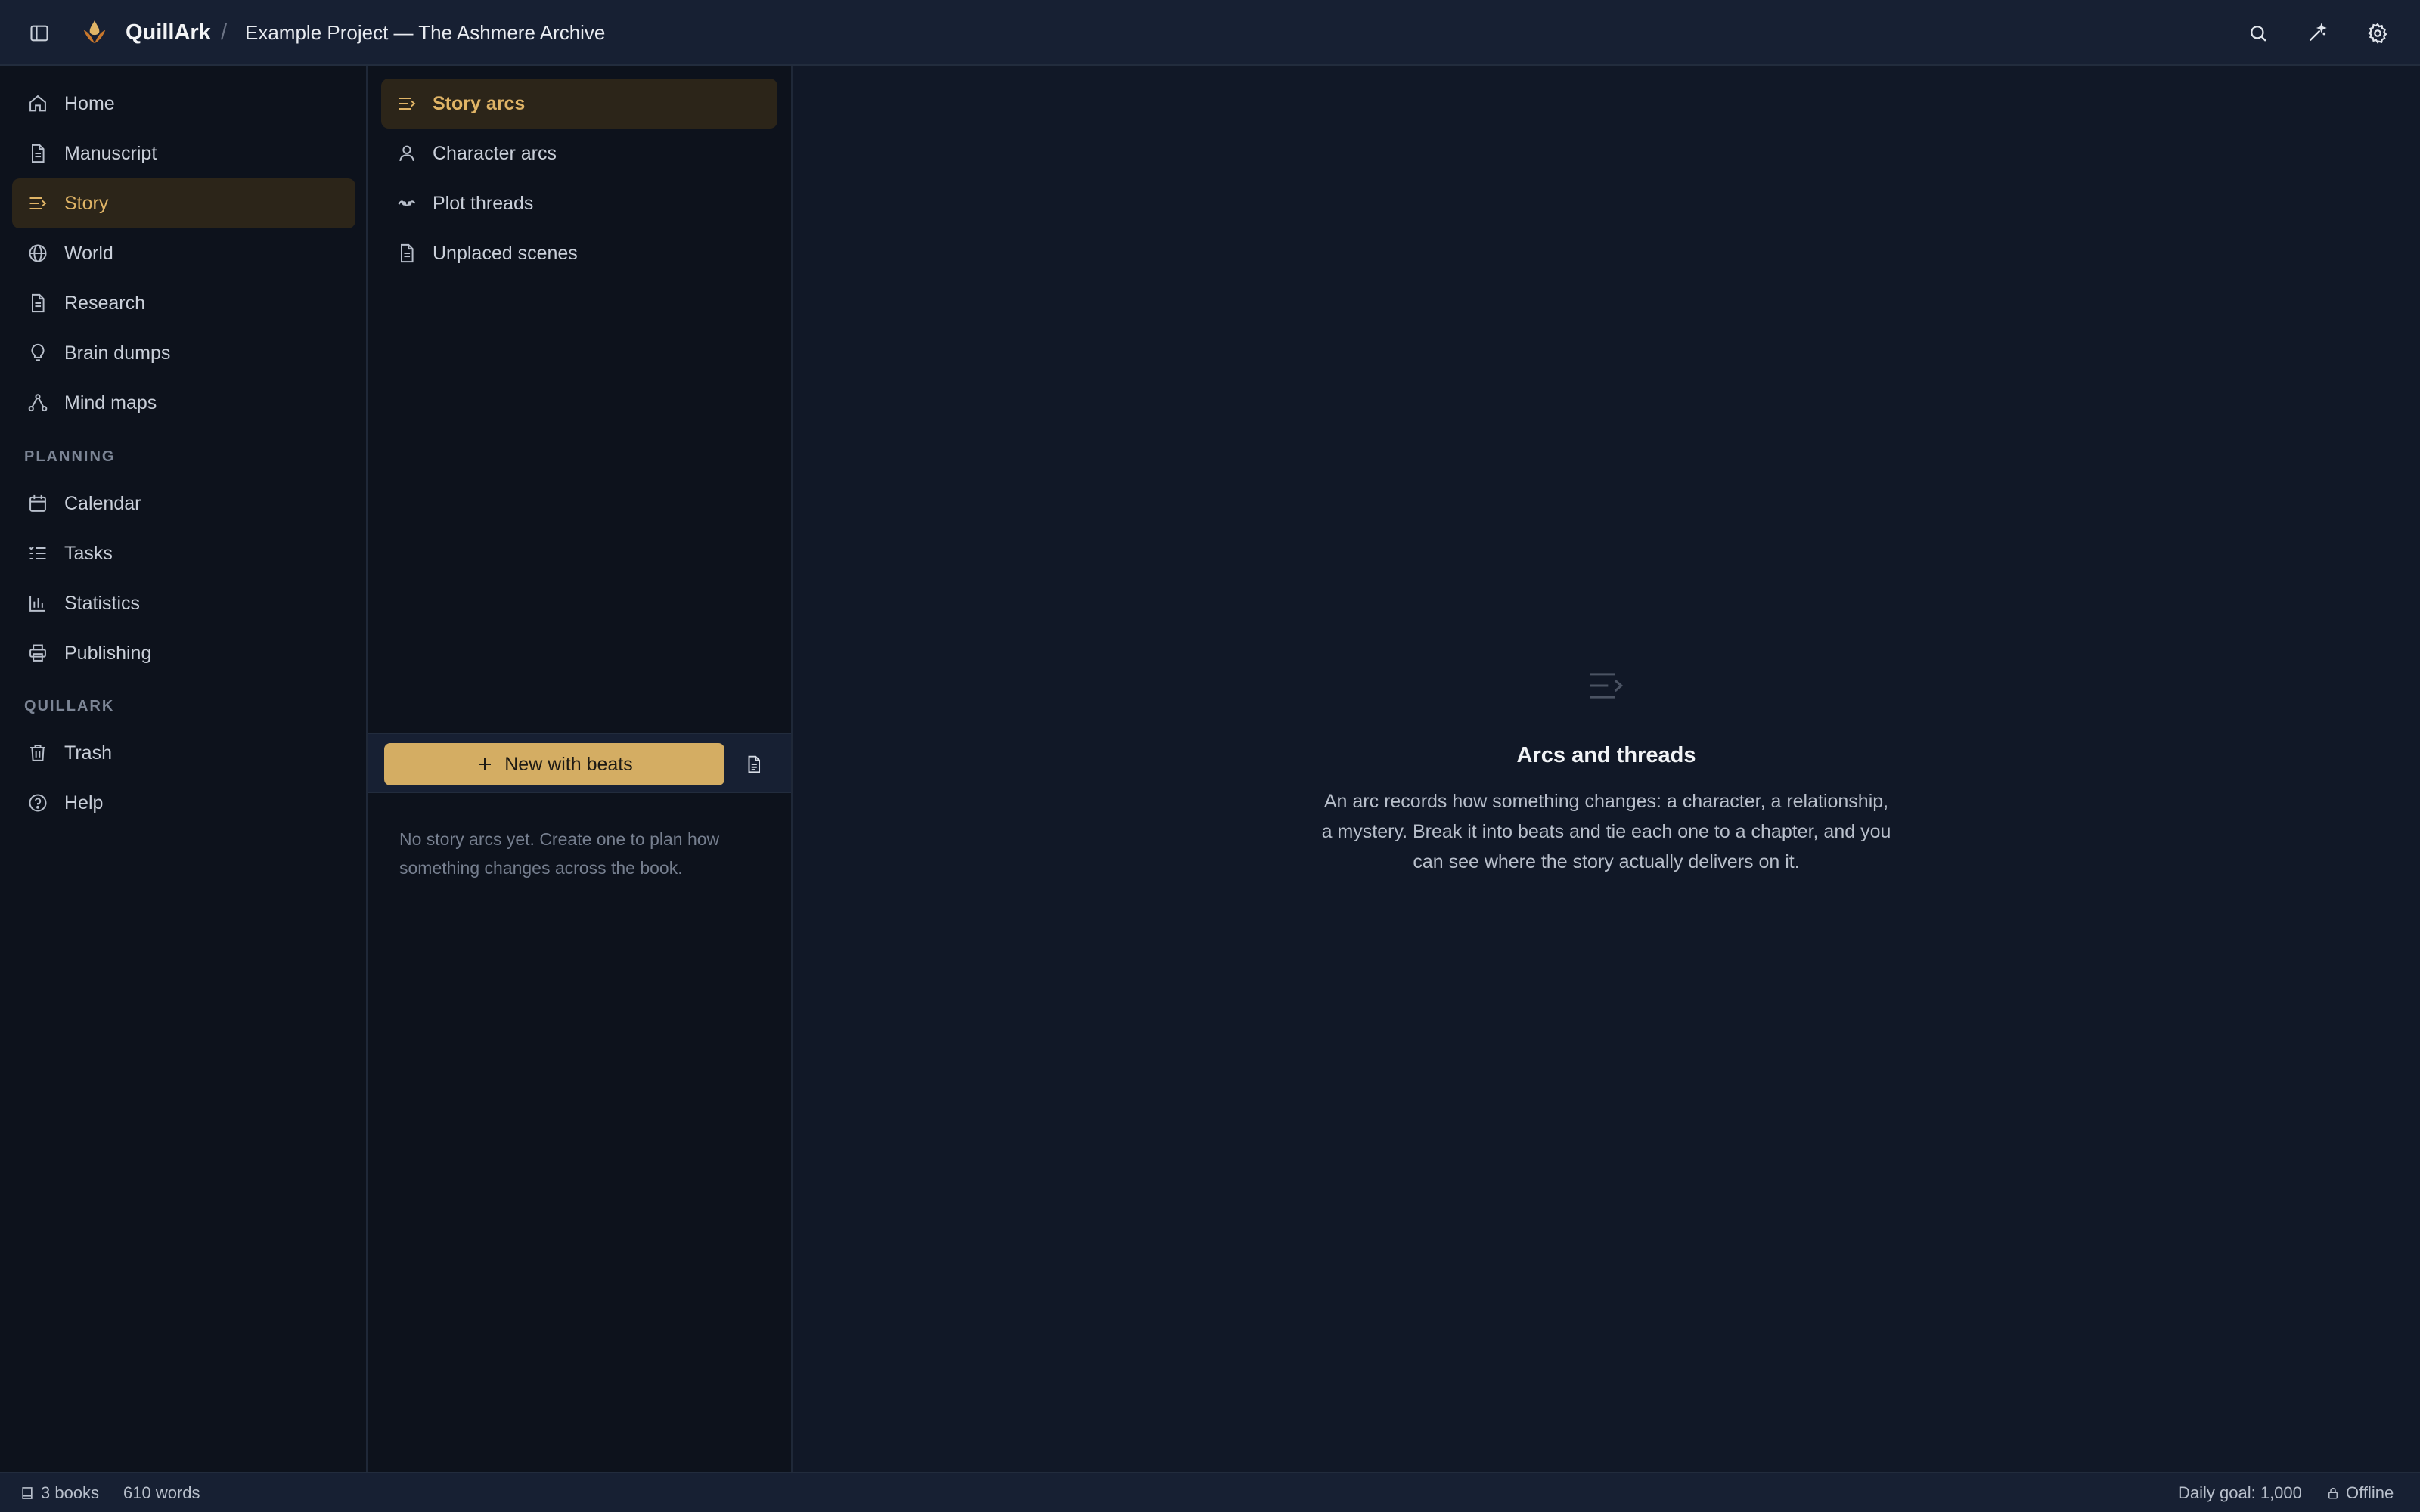 The width and height of the screenshot is (2420, 1512). What do you see at coordinates (37, 803) in the screenshot?
I see `help-icon` at bounding box center [37, 803].